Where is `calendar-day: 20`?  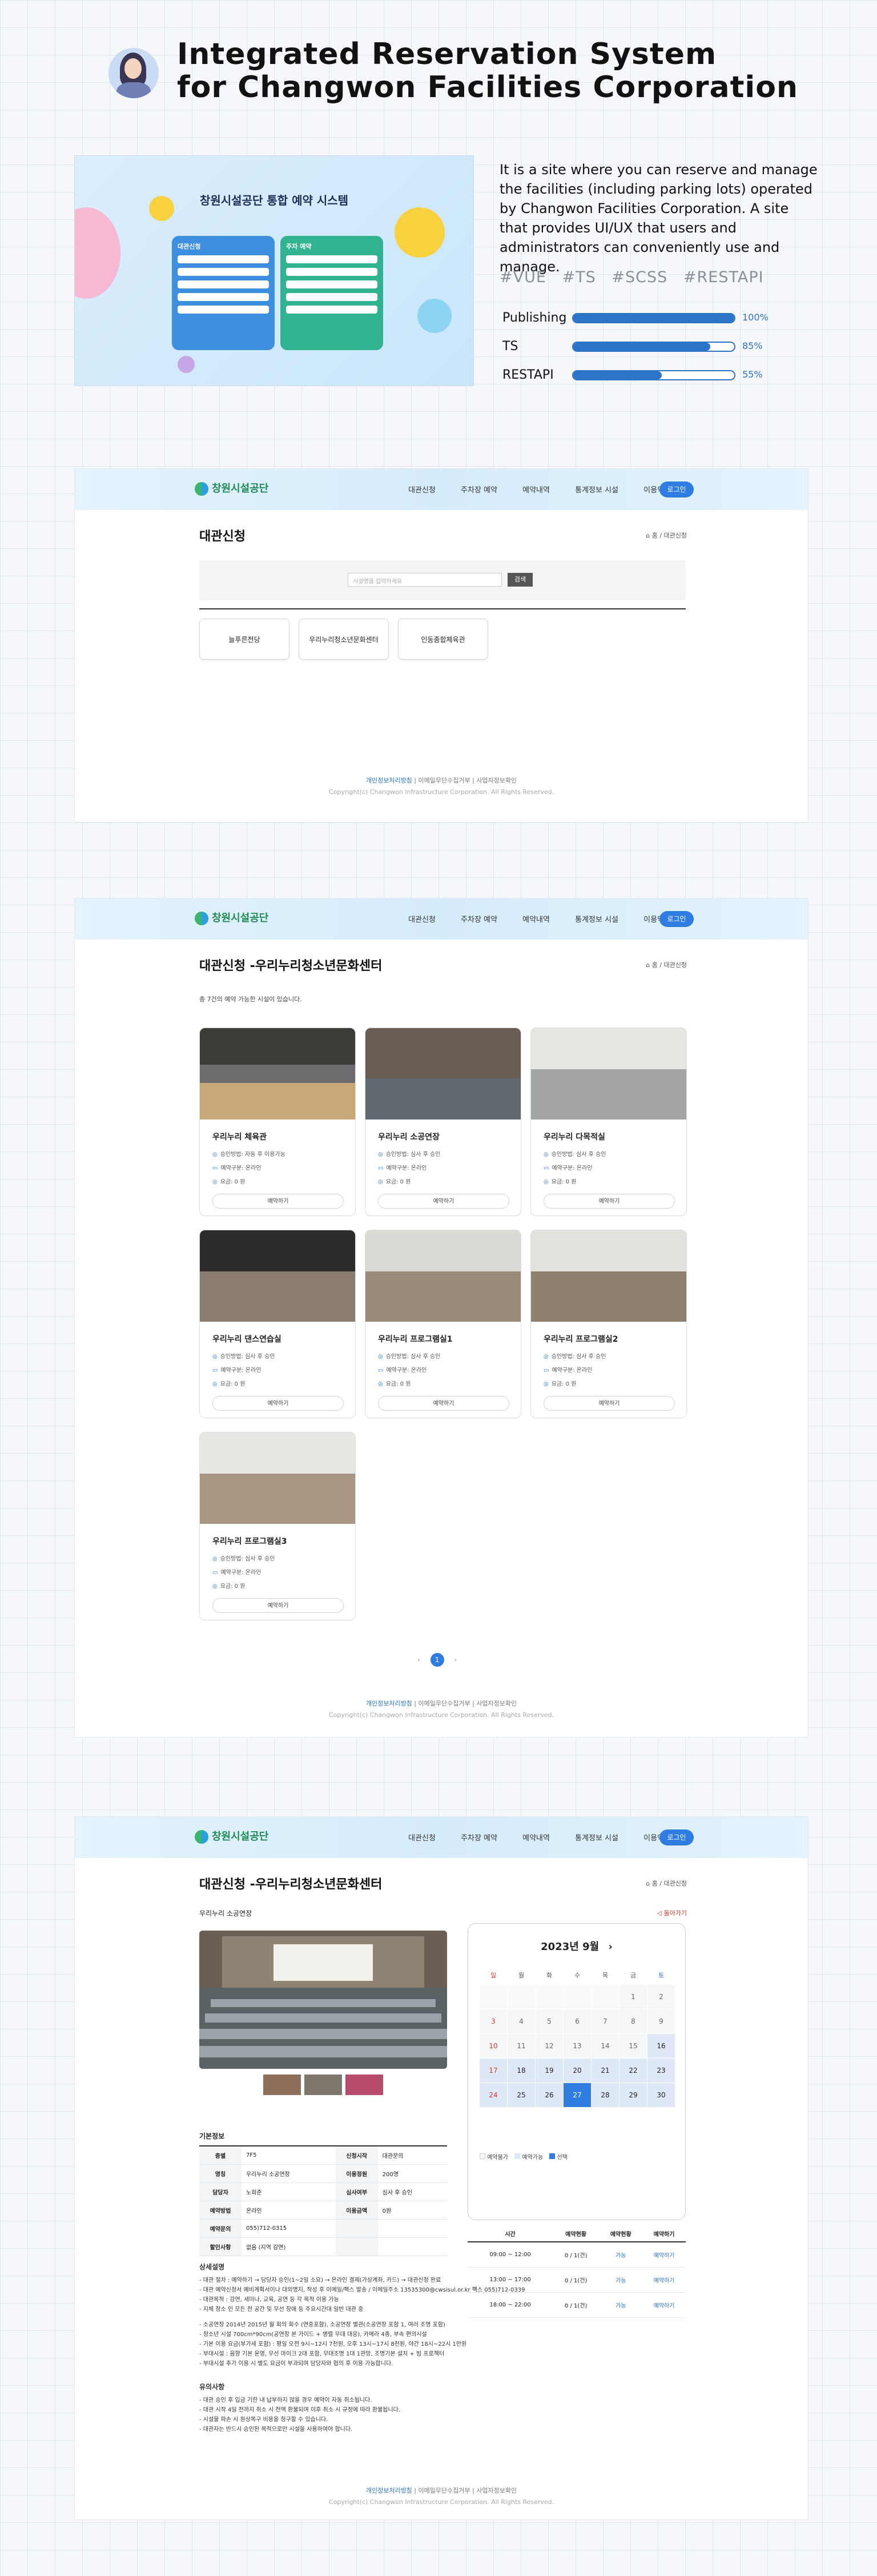 calendar-day: 20 is located at coordinates (577, 2071).